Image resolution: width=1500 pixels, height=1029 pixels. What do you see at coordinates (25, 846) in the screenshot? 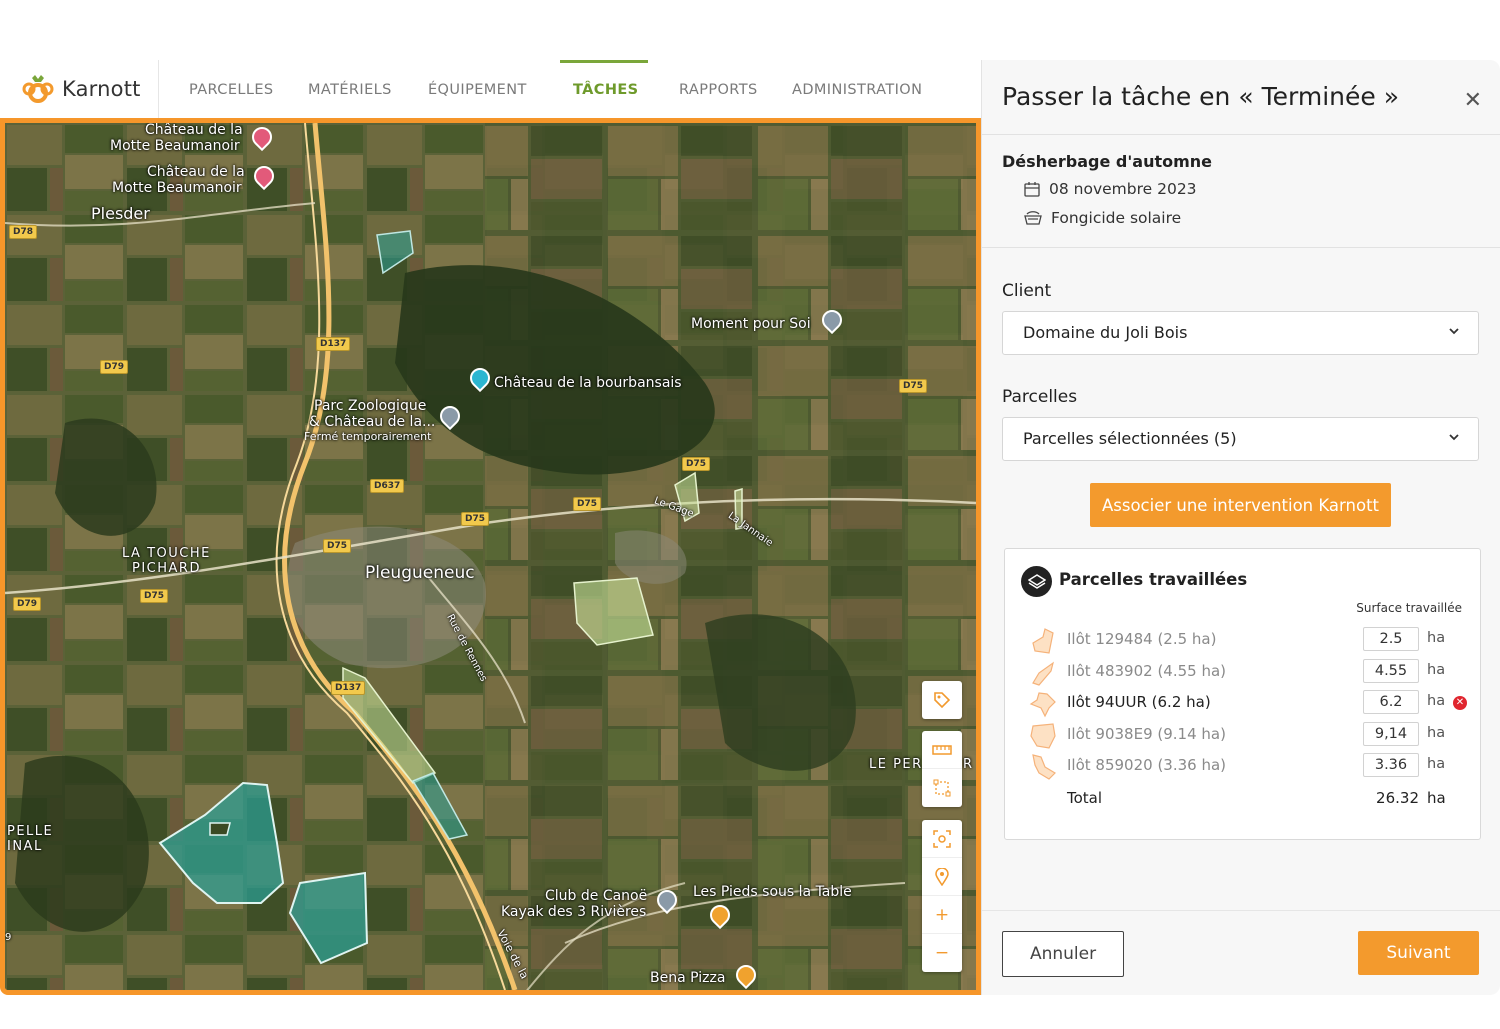
I see `place-label: INAL` at bounding box center [25, 846].